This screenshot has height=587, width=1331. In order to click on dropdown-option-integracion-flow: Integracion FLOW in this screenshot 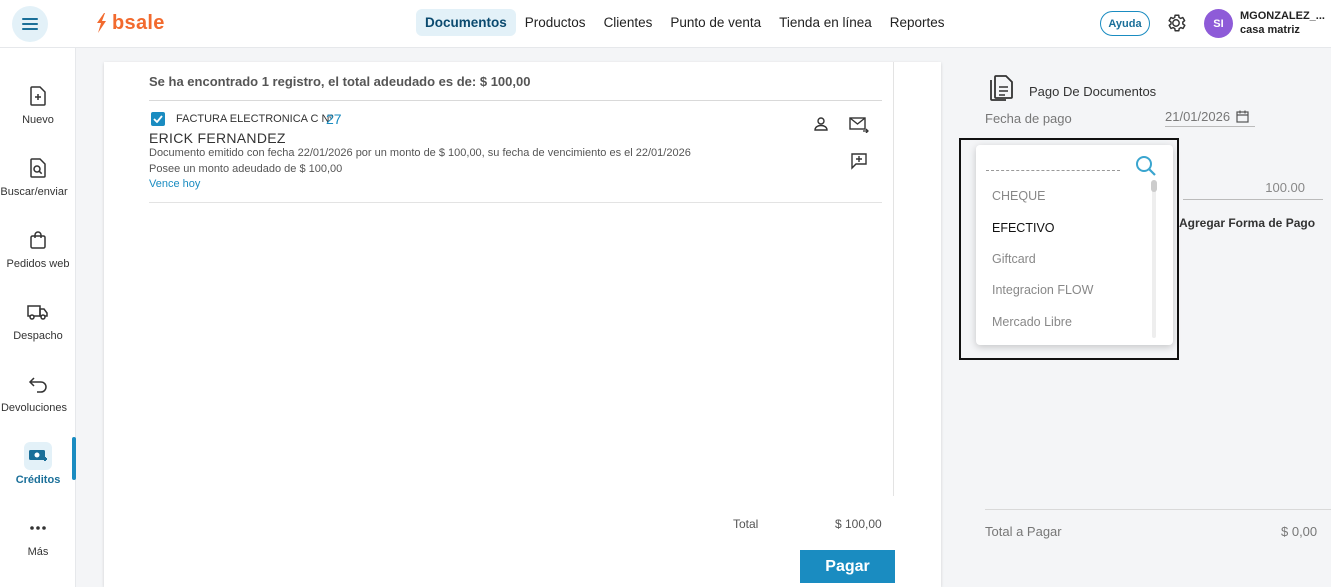, I will do `click(1042, 290)`.